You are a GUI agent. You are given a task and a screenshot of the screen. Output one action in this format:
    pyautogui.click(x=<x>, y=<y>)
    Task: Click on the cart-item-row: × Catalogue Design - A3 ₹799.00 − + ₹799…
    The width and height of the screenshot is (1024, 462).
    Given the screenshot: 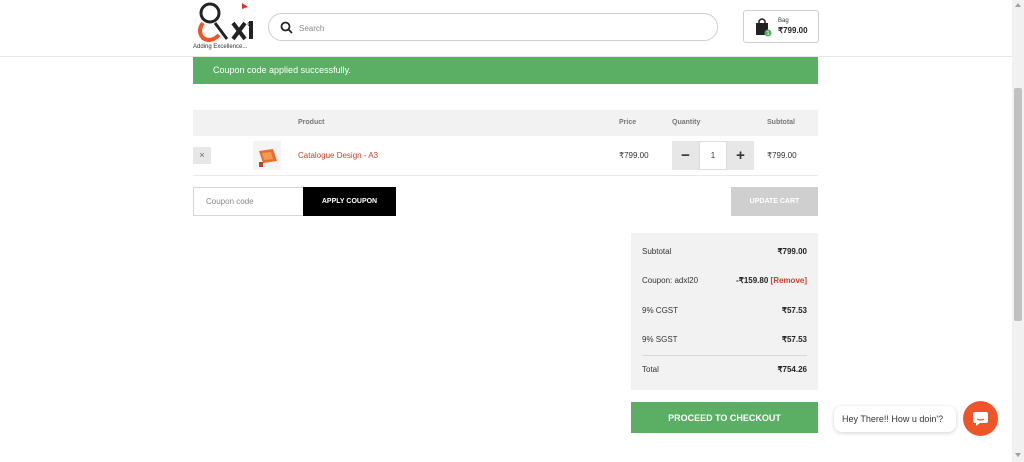 What is the action you would take?
    pyautogui.click(x=505, y=156)
    